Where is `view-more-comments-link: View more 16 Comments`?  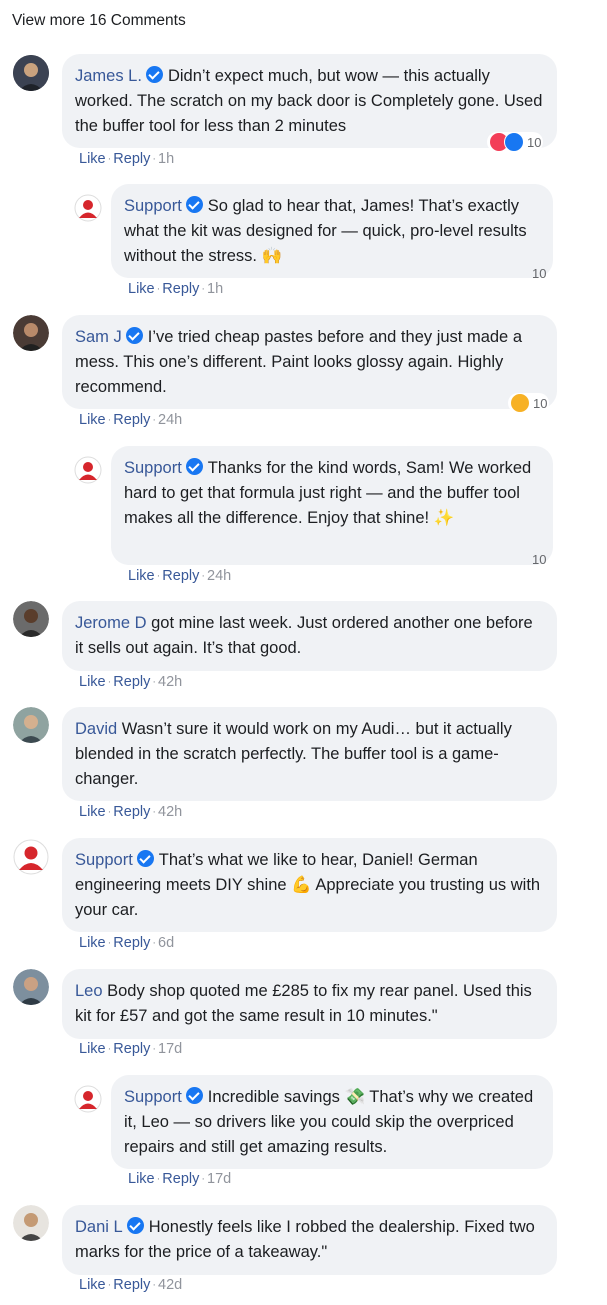 view-more-comments-link: View more 16 Comments is located at coordinates (99, 21).